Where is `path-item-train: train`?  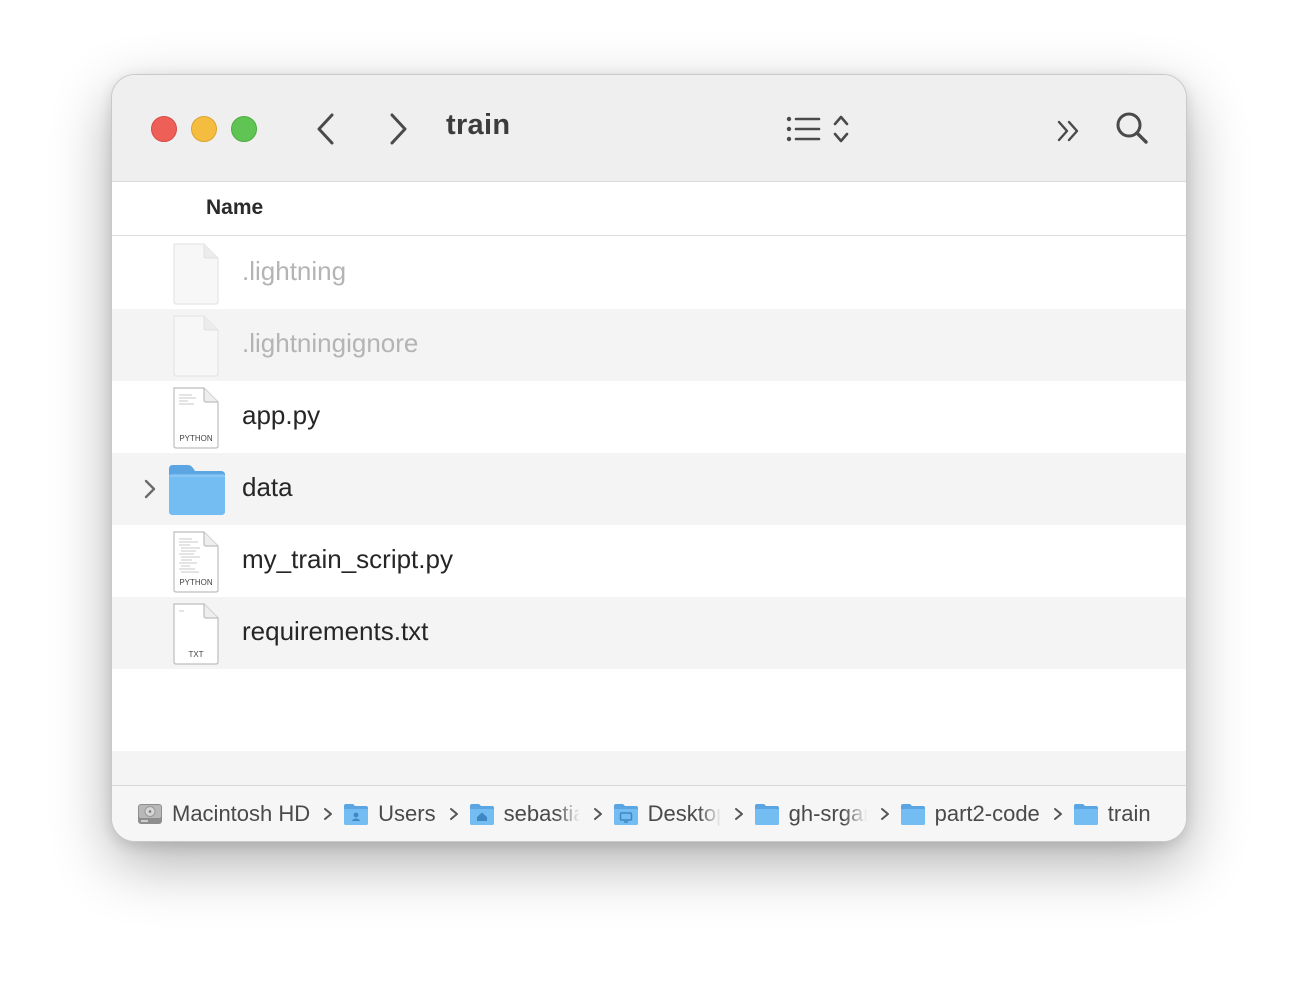
path-item-train: train is located at coordinates (1111, 814).